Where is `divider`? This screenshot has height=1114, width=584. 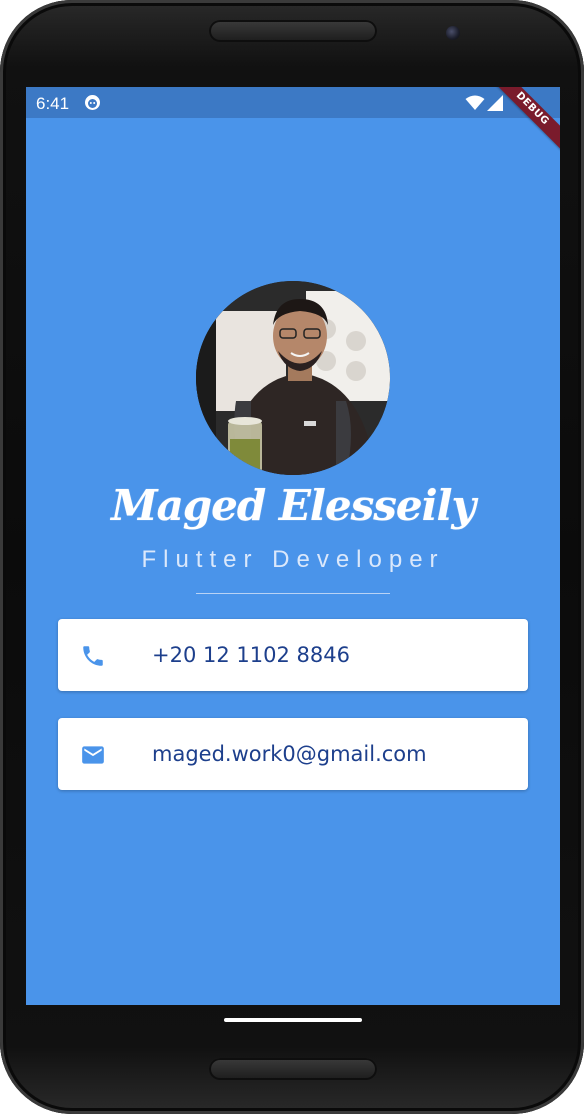
divider is located at coordinates (293, 593).